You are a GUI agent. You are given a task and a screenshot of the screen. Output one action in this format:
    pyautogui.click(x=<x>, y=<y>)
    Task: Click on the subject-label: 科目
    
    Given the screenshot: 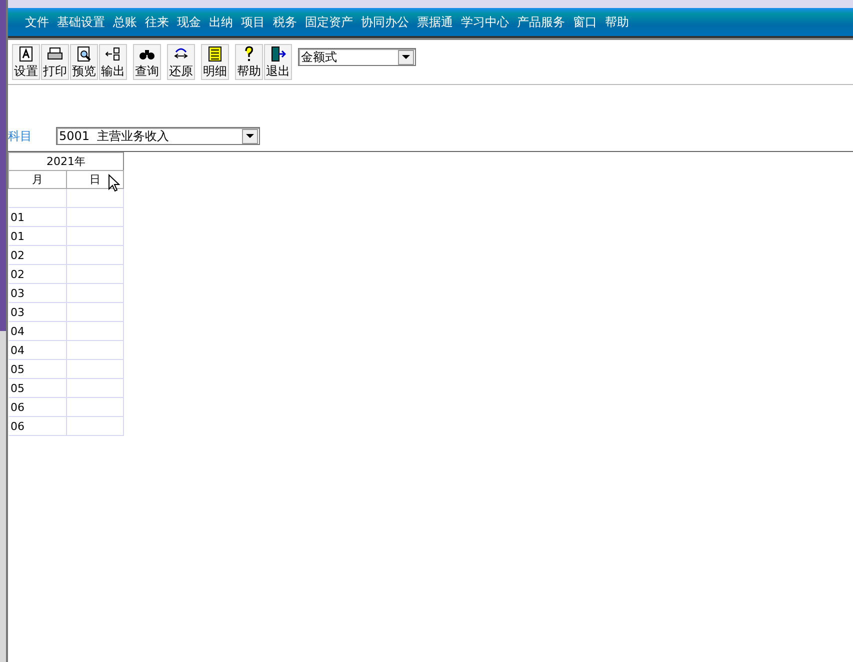 What is the action you would take?
    pyautogui.click(x=20, y=136)
    